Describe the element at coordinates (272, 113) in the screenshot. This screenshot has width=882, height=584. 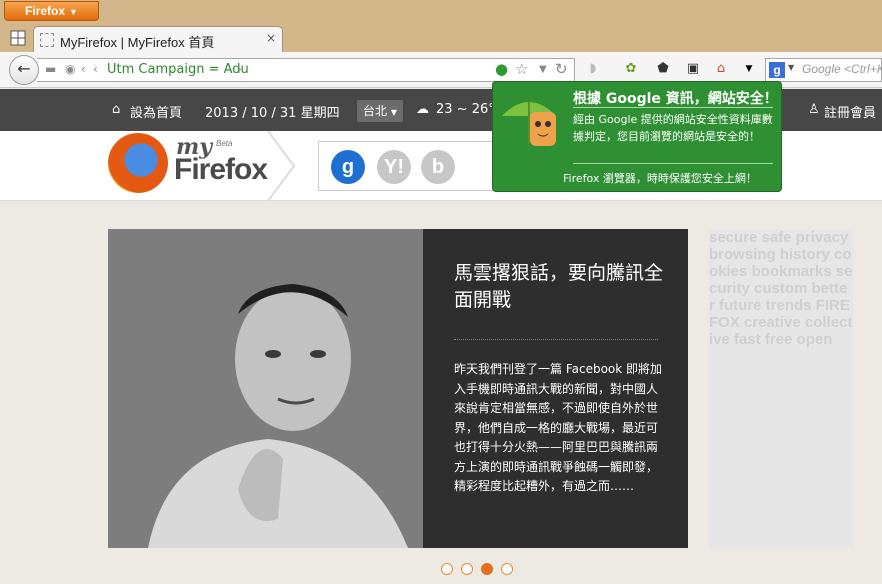
I see `date-text: 2013 / 10 / 31 星期四` at that location.